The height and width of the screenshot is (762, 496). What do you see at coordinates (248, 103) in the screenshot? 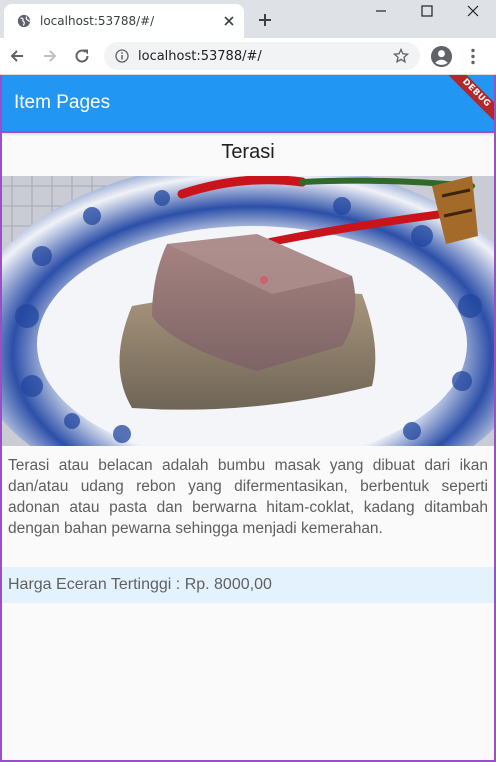
I see `app-bar: Item Pages` at bounding box center [248, 103].